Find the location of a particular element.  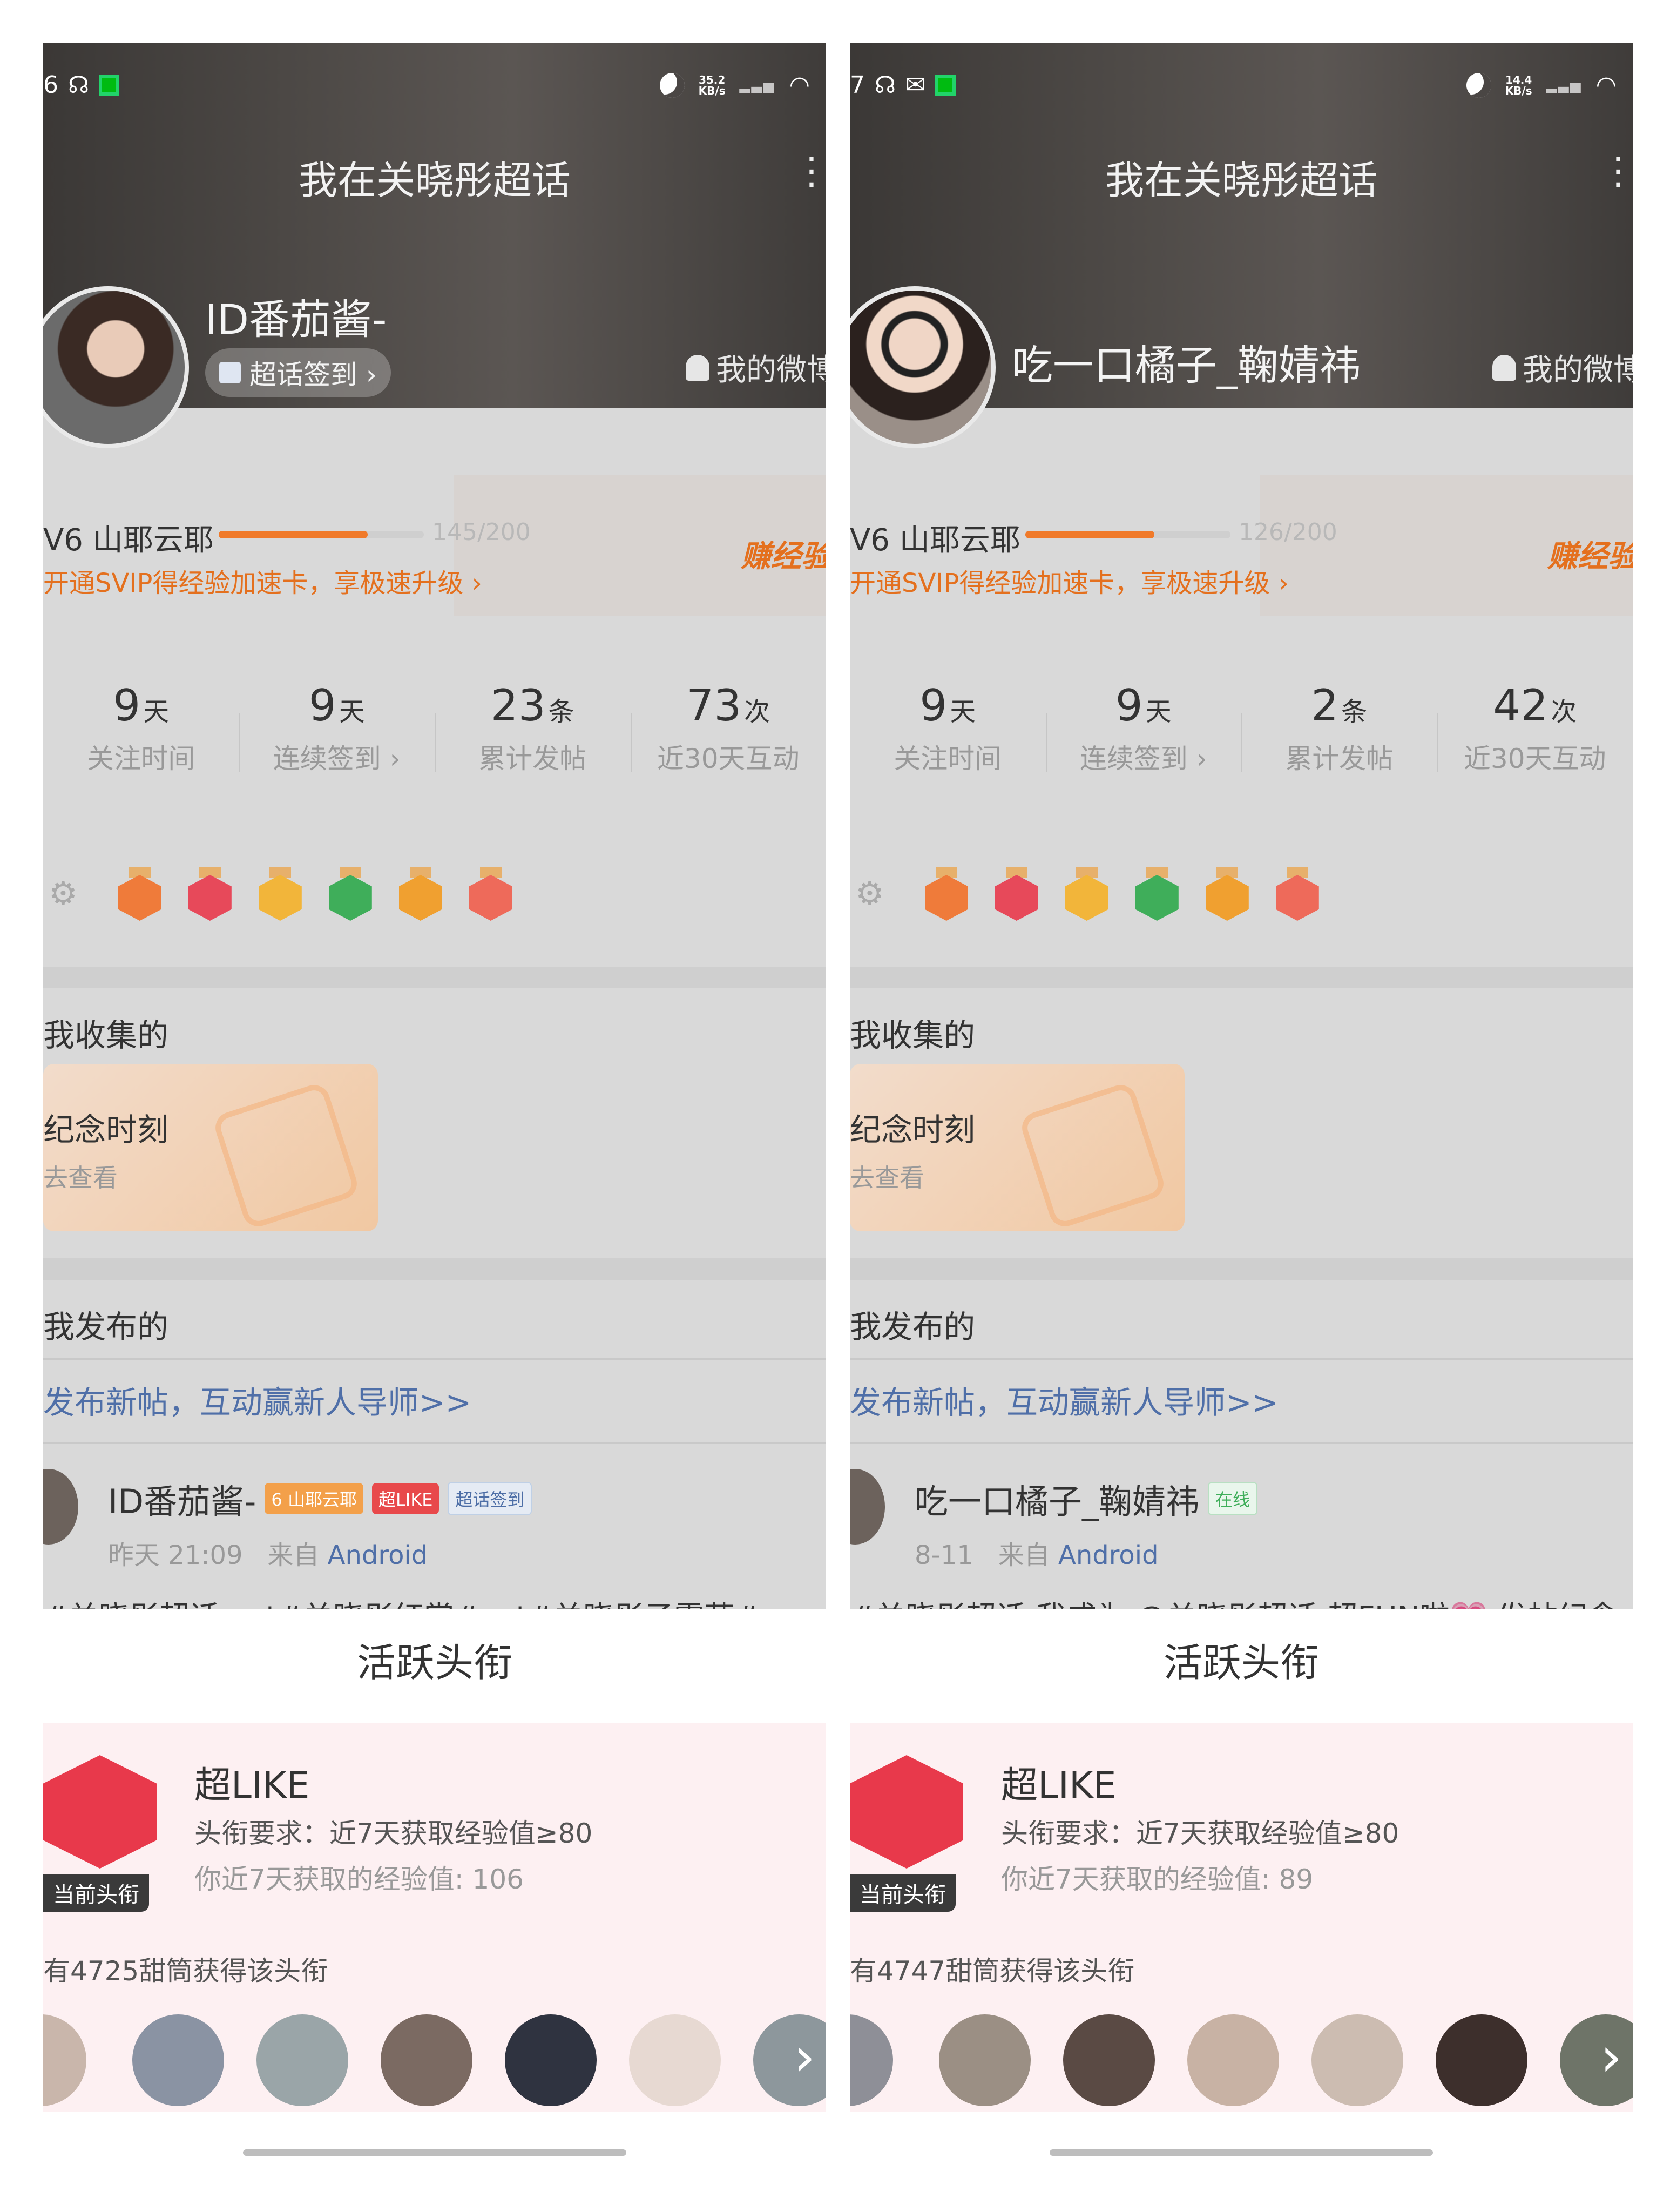

current-title-tag: 当前头衔 is located at coordinates (903, 1893).